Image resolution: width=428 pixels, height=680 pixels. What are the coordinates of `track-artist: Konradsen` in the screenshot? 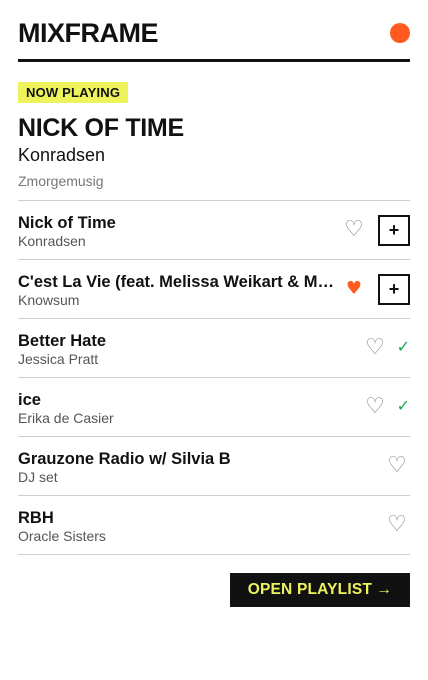 It's located at (52, 241).